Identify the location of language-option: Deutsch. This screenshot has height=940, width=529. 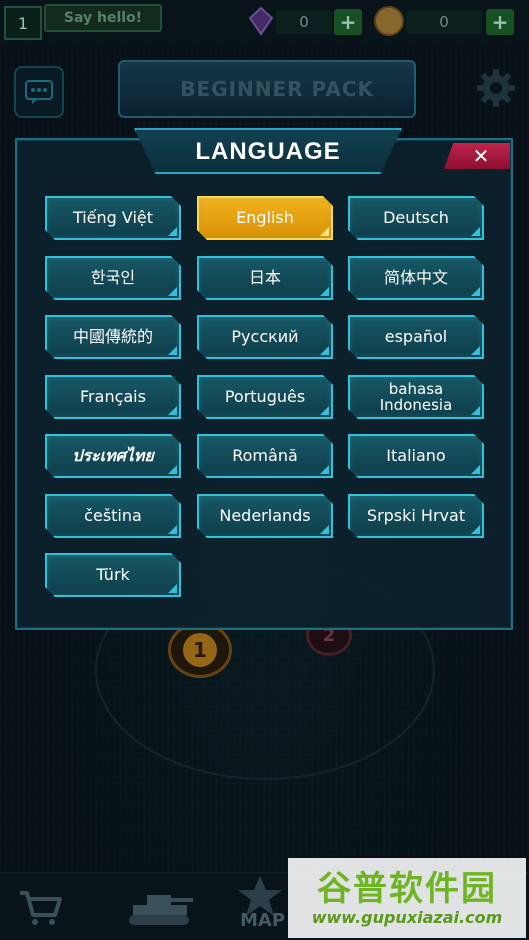
(416, 218).